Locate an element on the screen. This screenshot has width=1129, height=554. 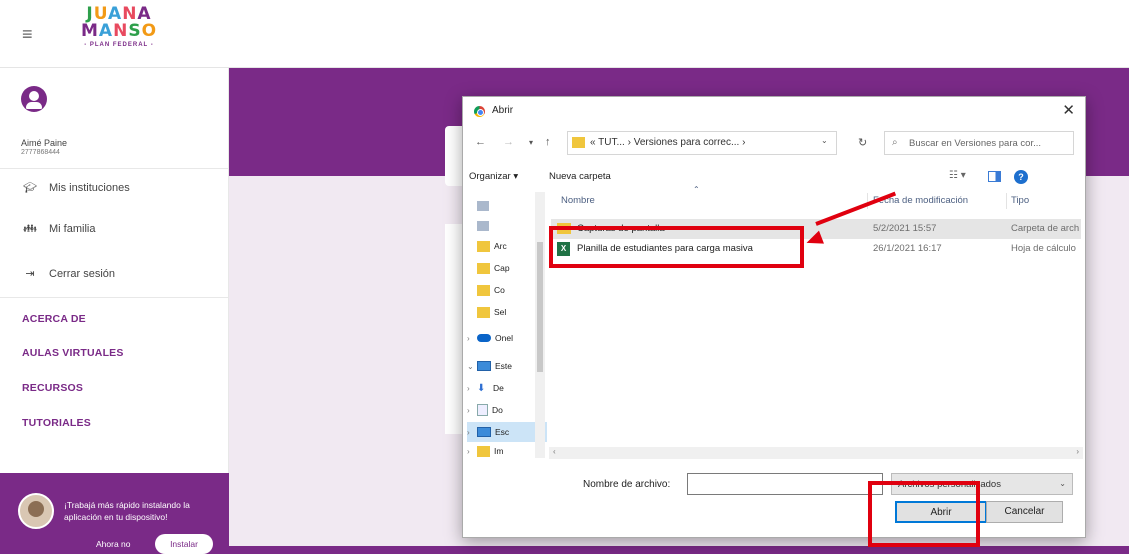
hamburger-menu-icon: ≡ is located at coordinates (27, 34).